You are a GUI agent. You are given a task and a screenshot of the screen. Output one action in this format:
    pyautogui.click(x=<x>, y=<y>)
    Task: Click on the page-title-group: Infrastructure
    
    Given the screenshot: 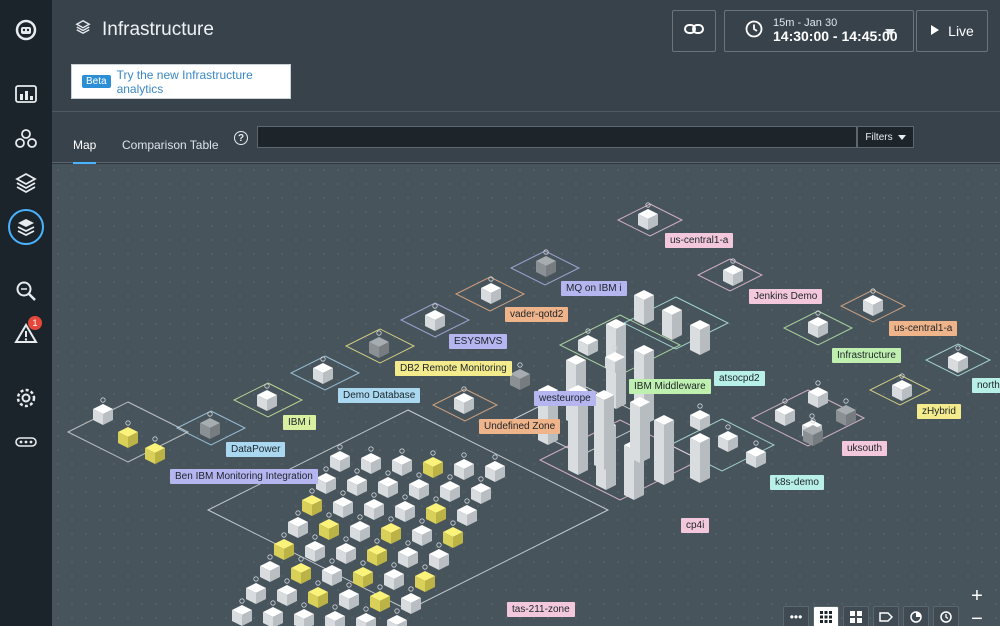 What is the action you would take?
    pyautogui.click(x=144, y=29)
    